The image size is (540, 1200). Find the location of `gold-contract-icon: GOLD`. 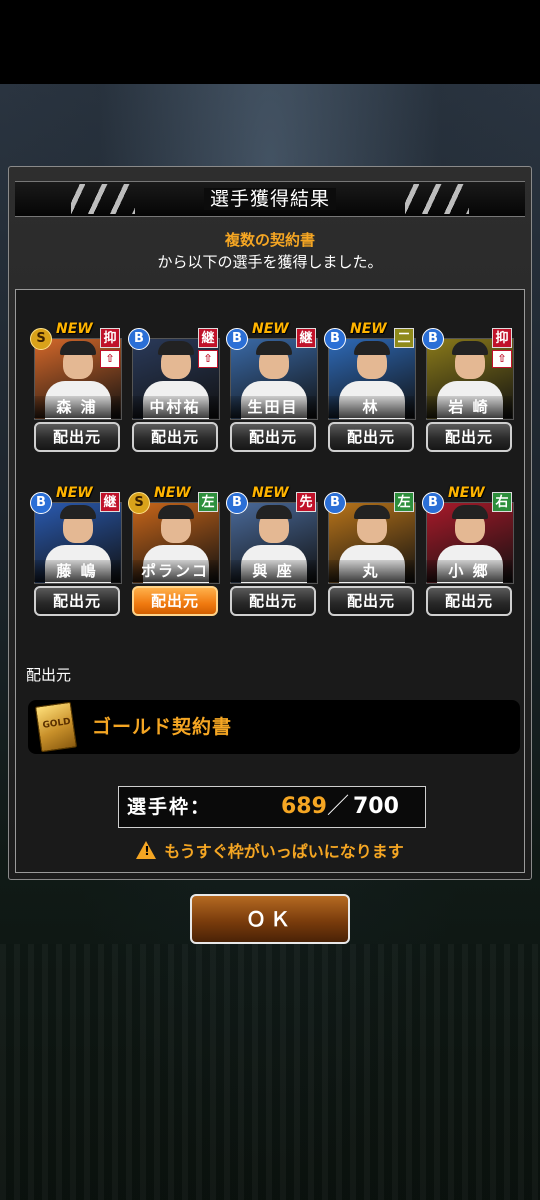

gold-contract-icon: GOLD is located at coordinates (56, 727).